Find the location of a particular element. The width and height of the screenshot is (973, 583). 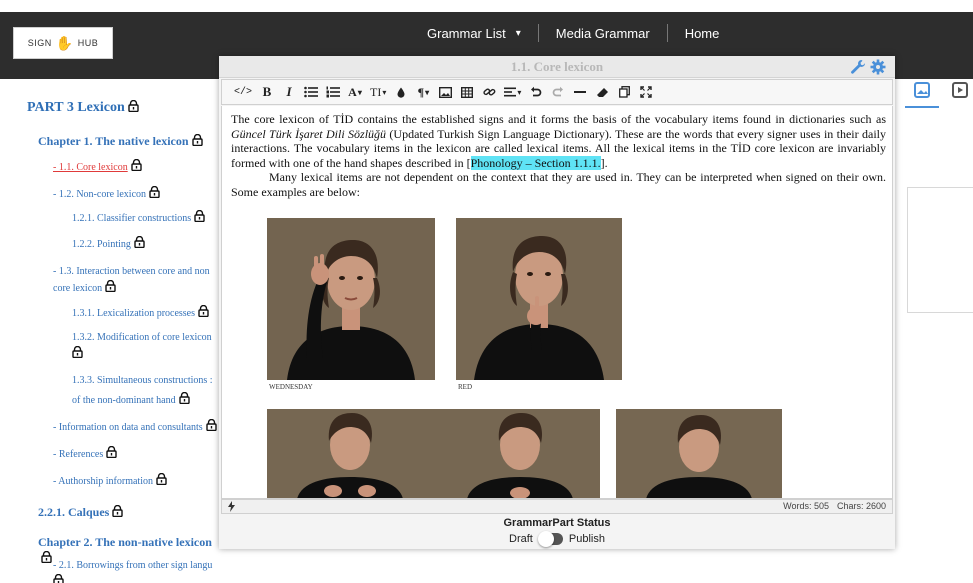

toc-item-1-3-label-line2: core lexicon is located at coordinates (78, 288).